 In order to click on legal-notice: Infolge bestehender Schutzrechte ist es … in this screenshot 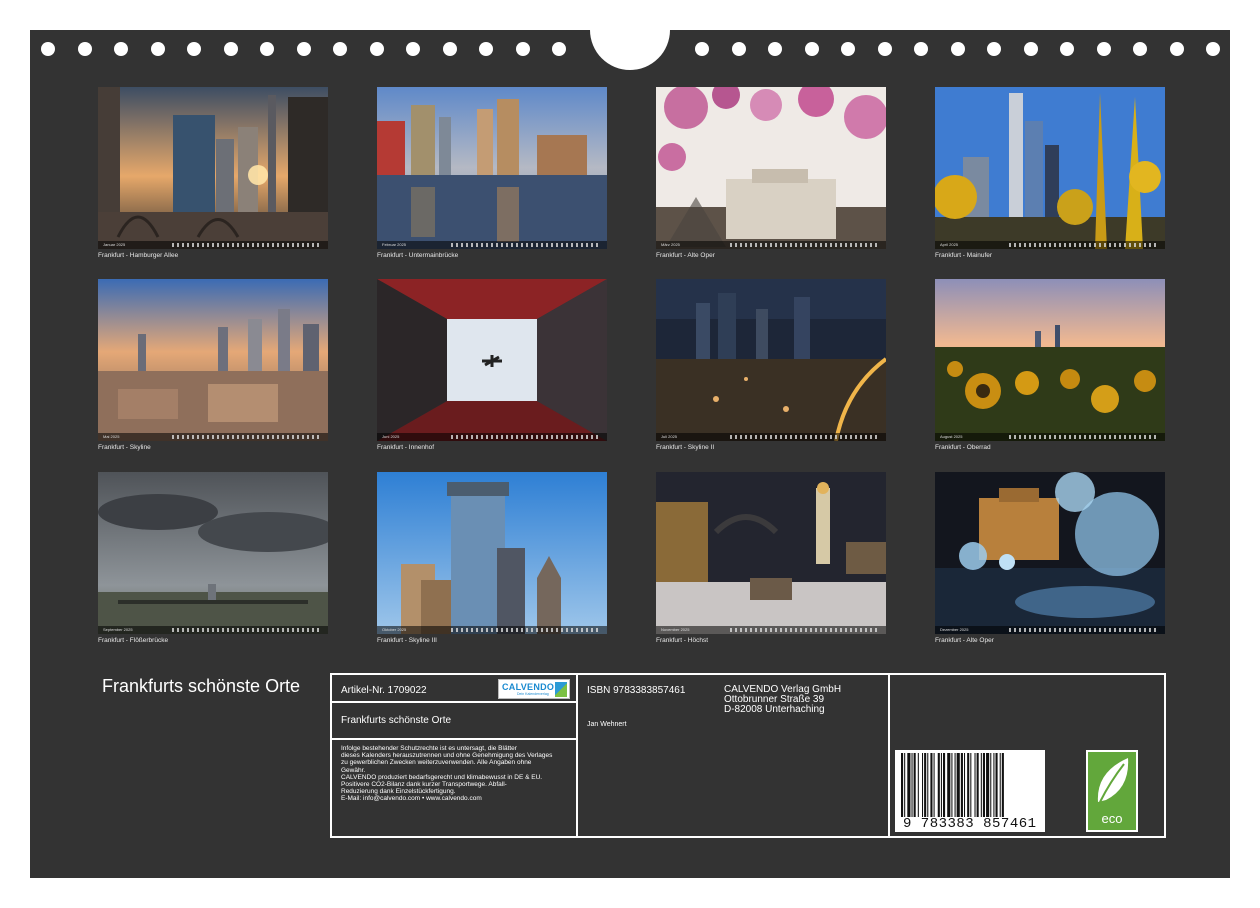, I will do `click(447, 774)`.